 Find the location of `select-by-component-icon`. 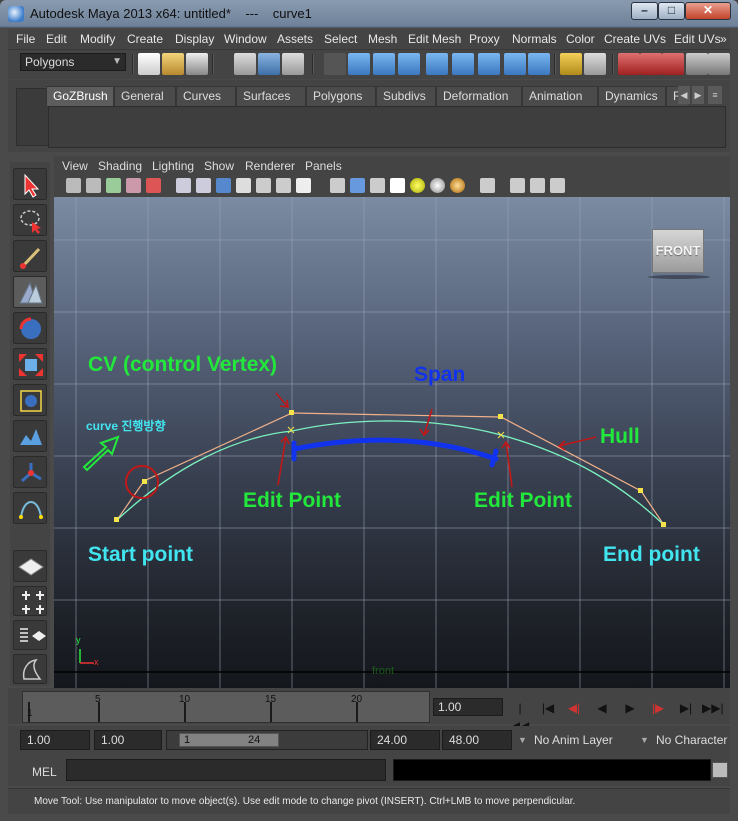

select-by-component-icon is located at coordinates (293, 64).